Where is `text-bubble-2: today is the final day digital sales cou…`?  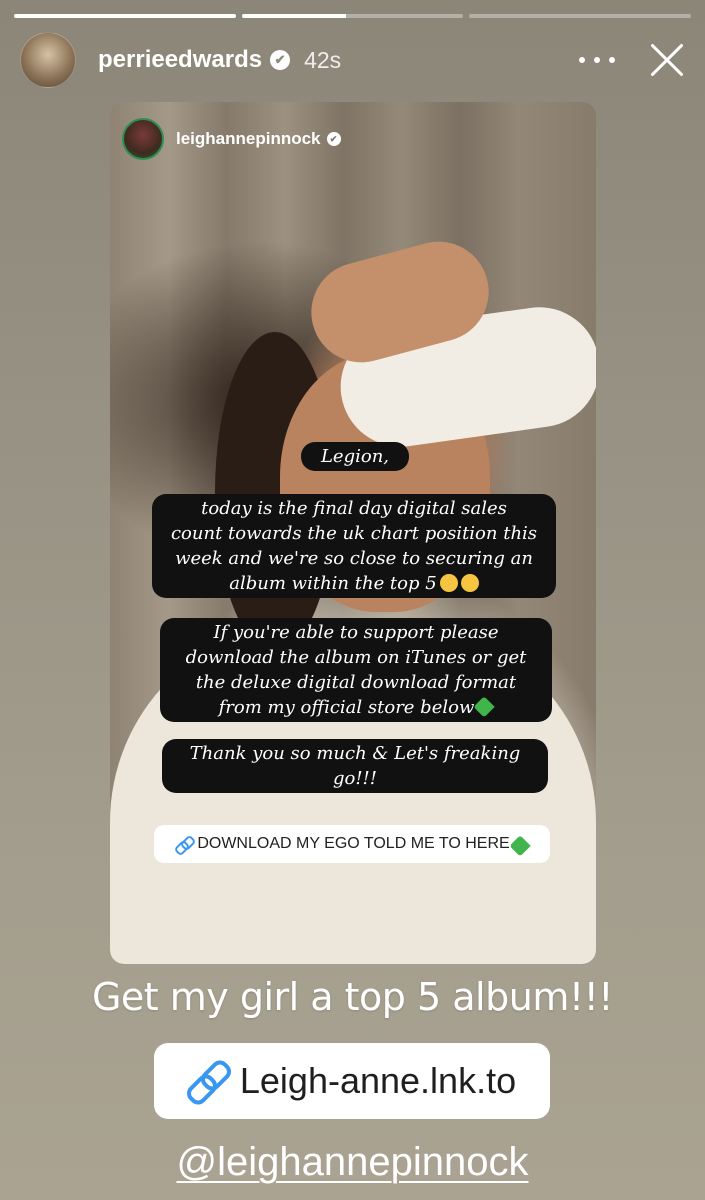
text-bubble-2: today is the final day digital sales cou… is located at coordinates (354, 546).